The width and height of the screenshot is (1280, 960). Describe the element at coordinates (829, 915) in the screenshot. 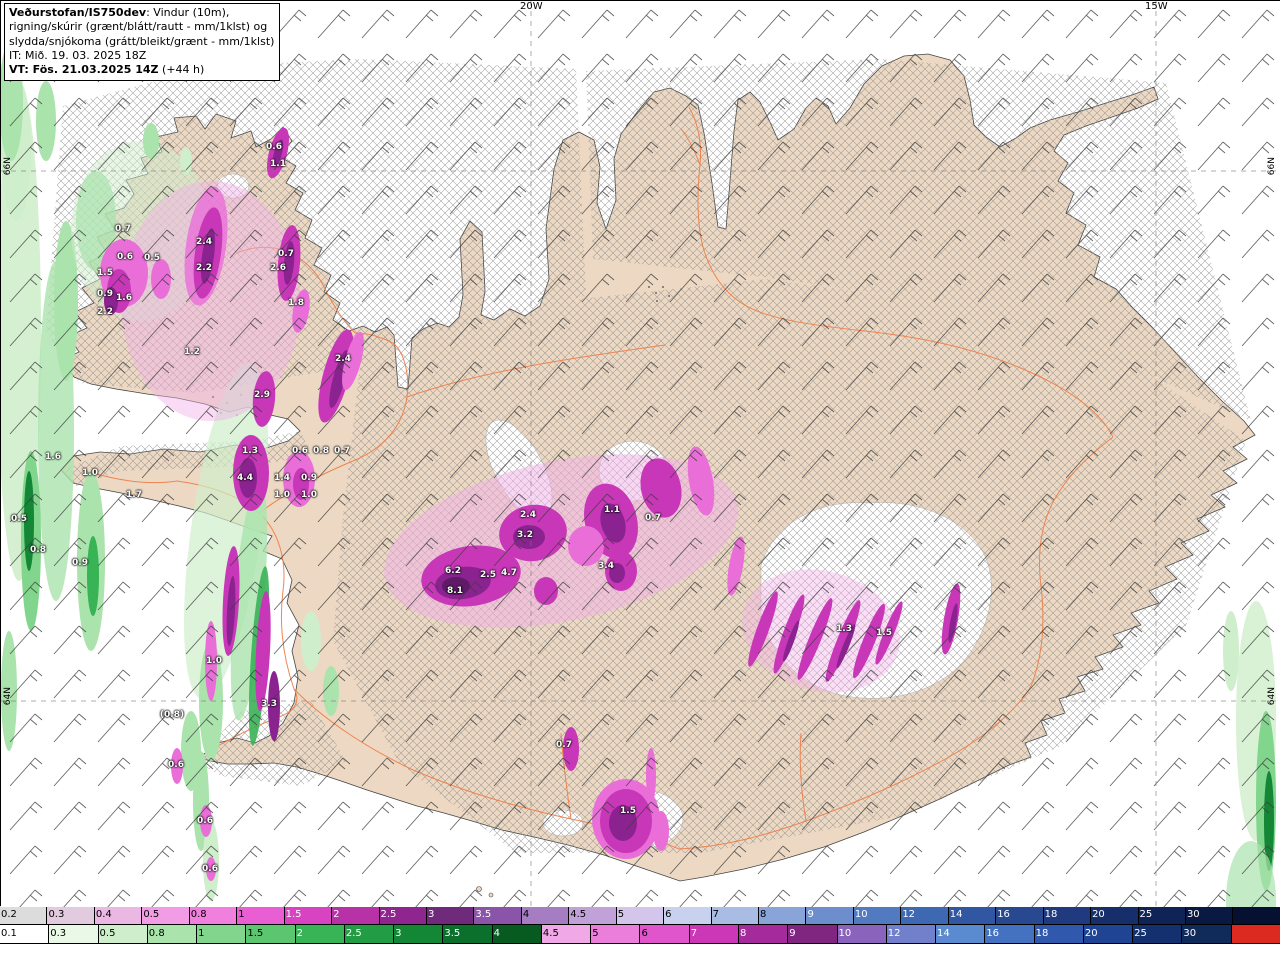

I see `colorbar-segment: 9` at that location.